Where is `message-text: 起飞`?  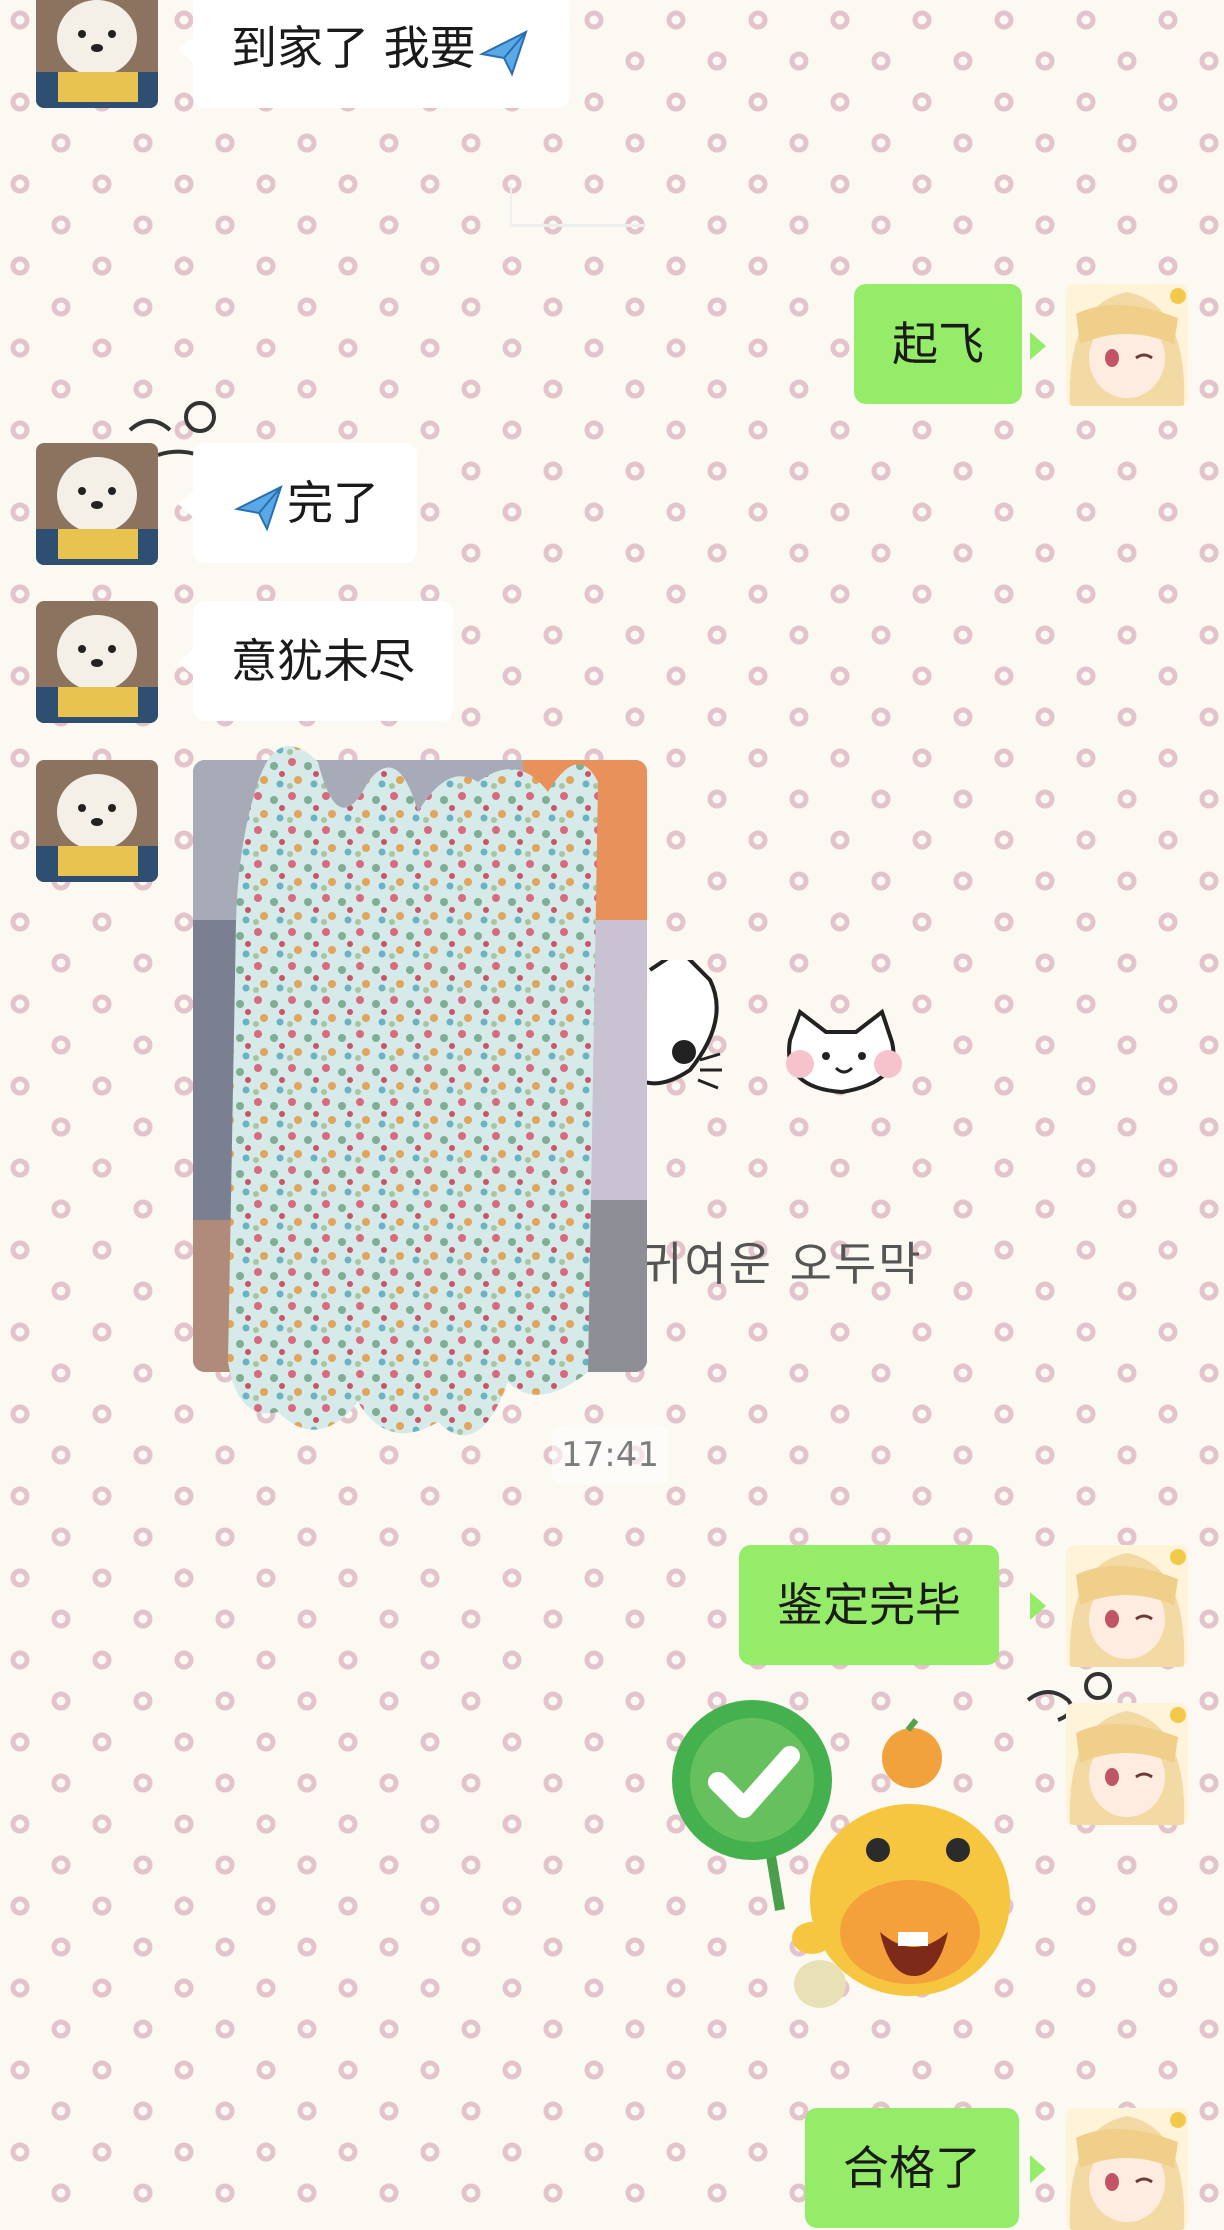
message-text: 起飞 is located at coordinates (938, 344).